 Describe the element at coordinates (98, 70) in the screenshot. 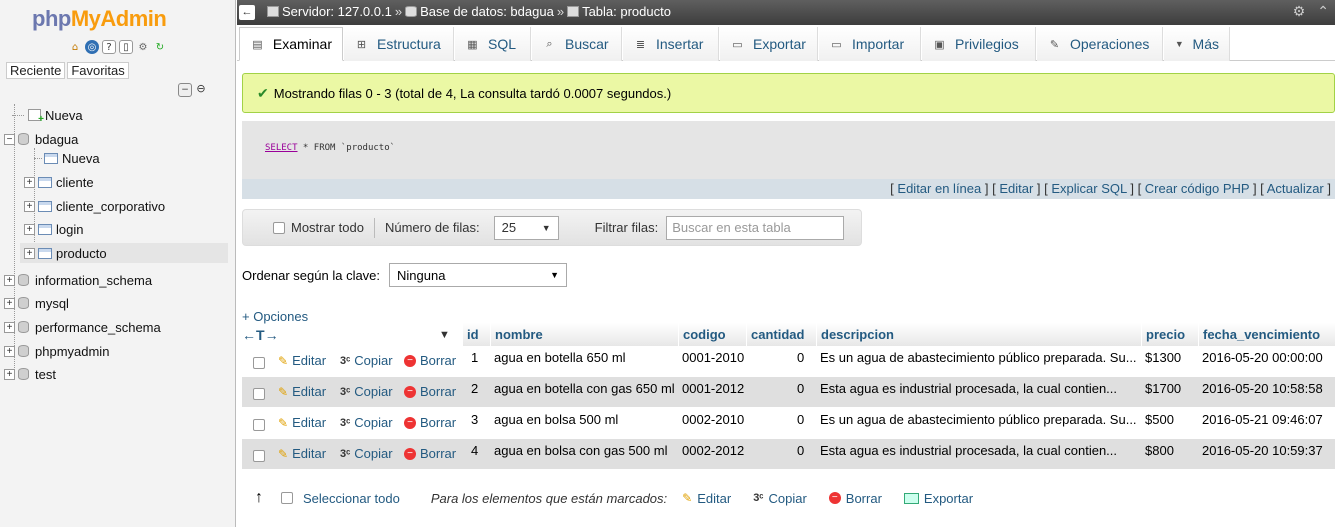

I see `favorites-tab: Favoritas` at that location.